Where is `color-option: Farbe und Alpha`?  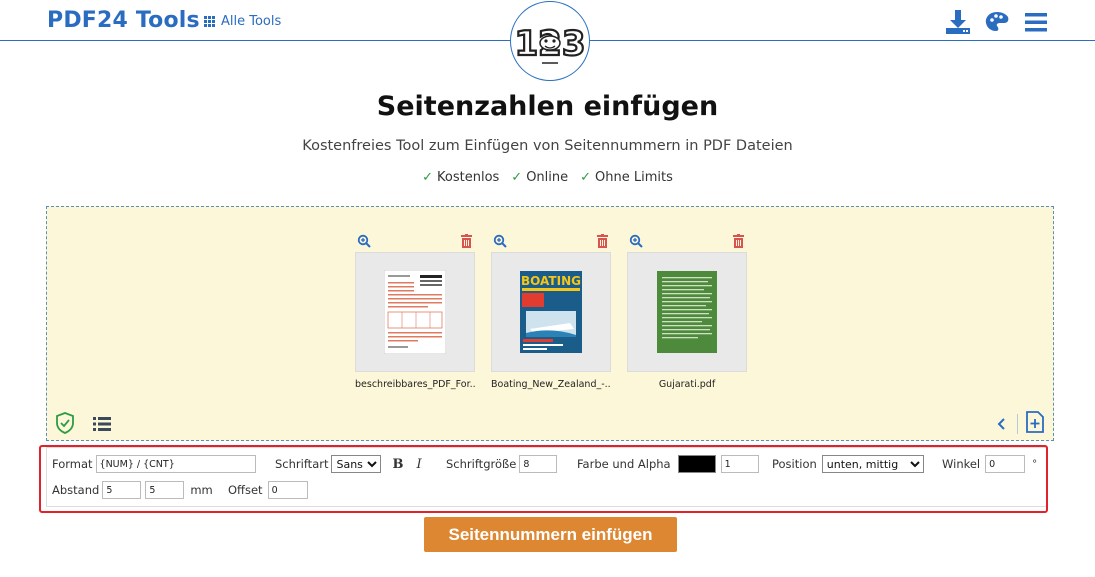 color-option: Farbe und Alpha is located at coordinates (668, 464).